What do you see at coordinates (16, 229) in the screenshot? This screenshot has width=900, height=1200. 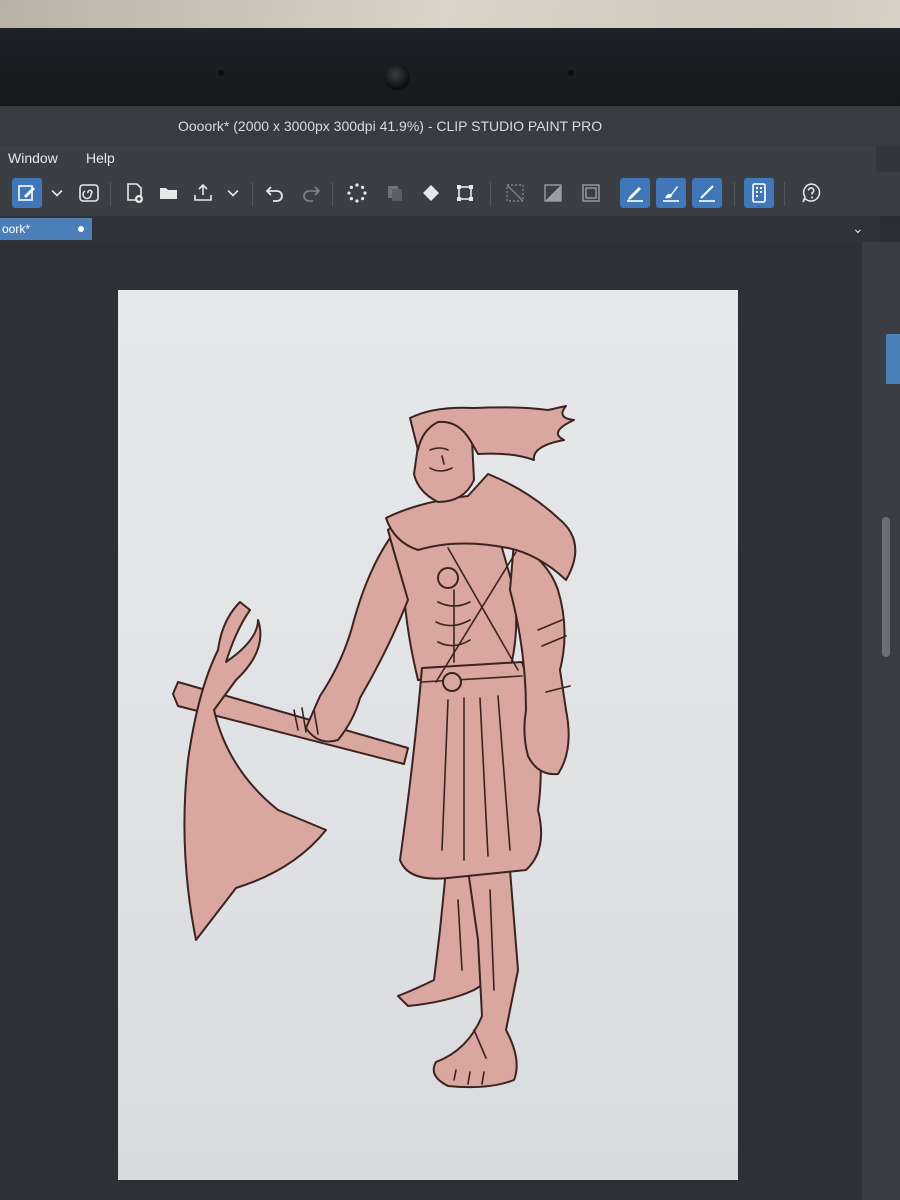 I see `document-tab-label: oork*` at bounding box center [16, 229].